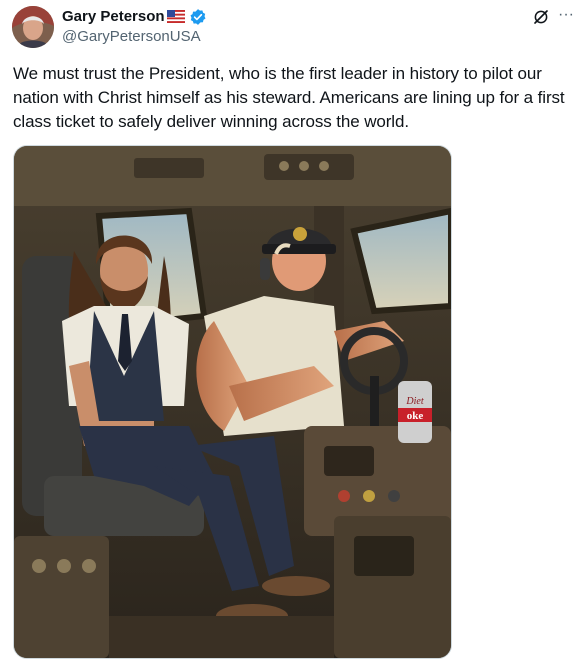  Describe the element at coordinates (198, 17) in the screenshot. I see `verified-badge-icon` at that location.